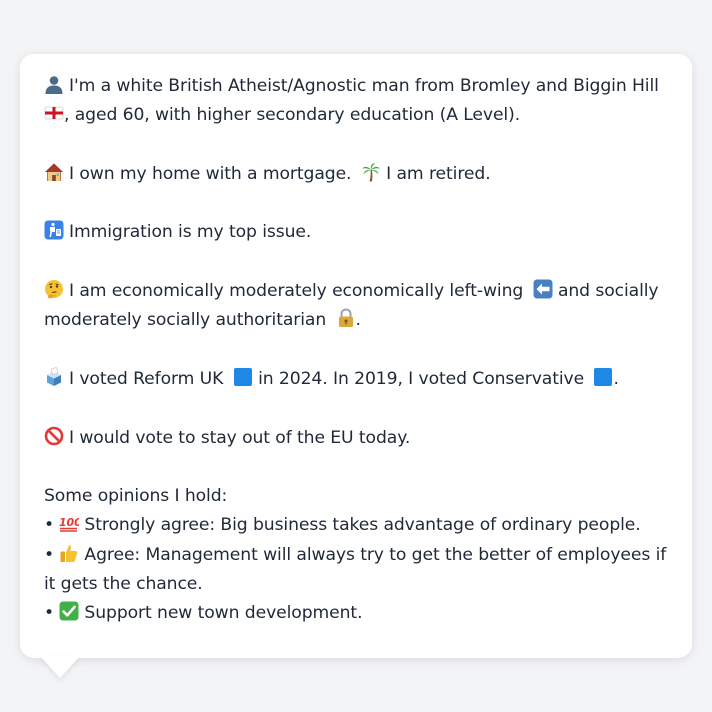  I want to click on bust-in-silhouette-icon, so click(54, 84).